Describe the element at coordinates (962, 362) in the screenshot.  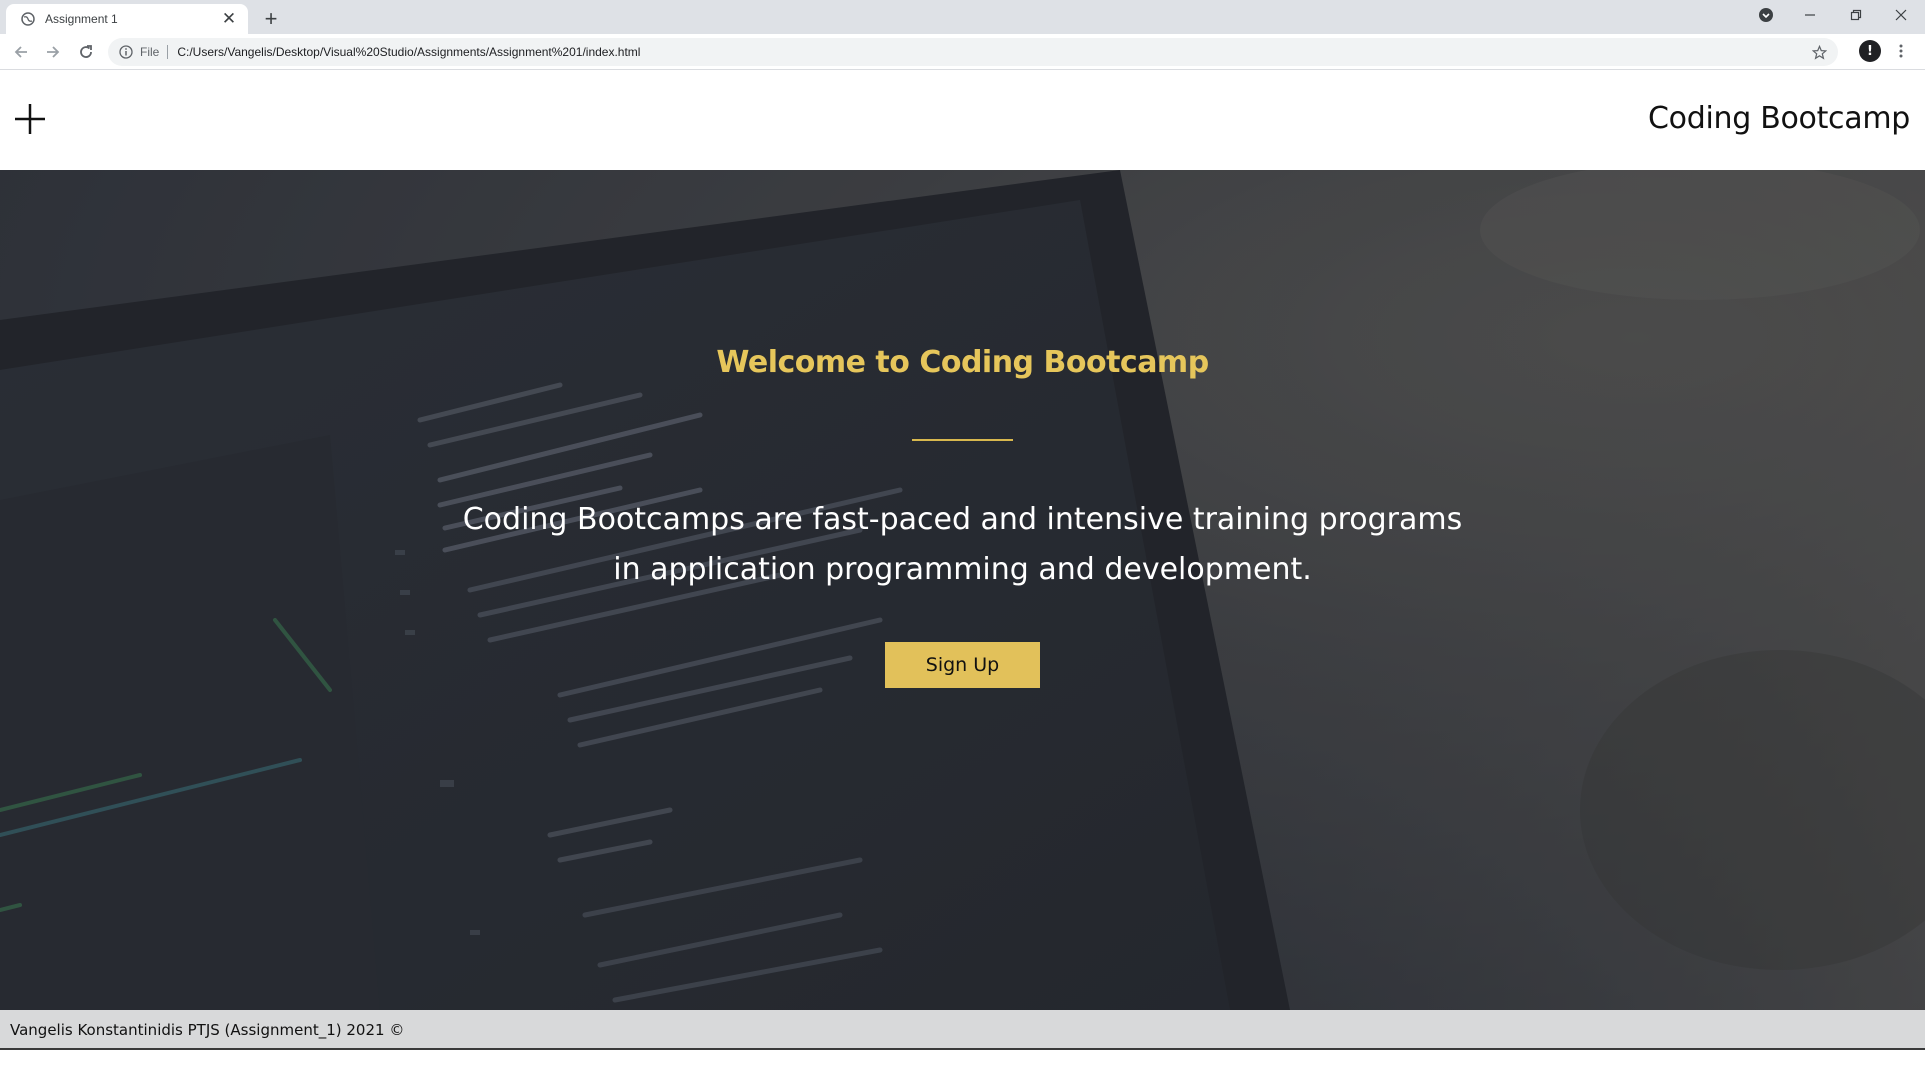
I see `hero-title: Welcome to Coding Bootcamp` at that location.